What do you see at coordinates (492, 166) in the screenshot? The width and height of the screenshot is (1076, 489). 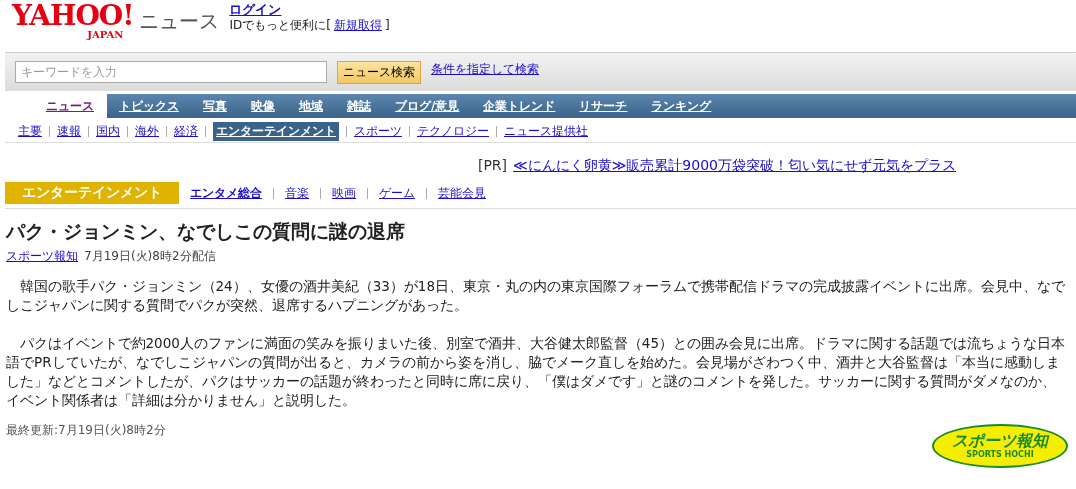 I see `pr-label: [PR]` at bounding box center [492, 166].